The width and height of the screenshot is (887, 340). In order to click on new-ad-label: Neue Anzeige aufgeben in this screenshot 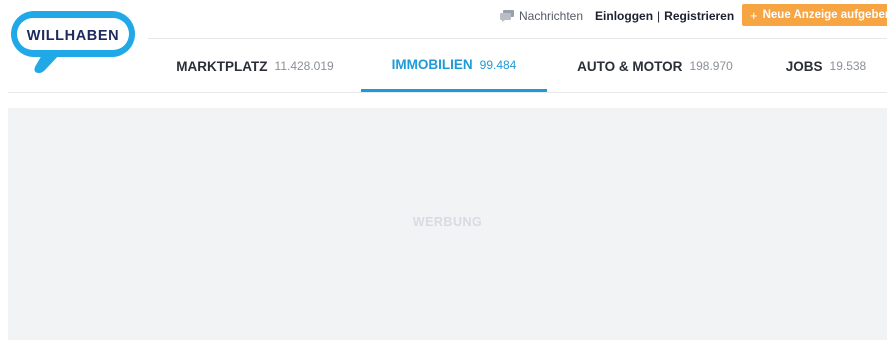, I will do `click(824, 15)`.